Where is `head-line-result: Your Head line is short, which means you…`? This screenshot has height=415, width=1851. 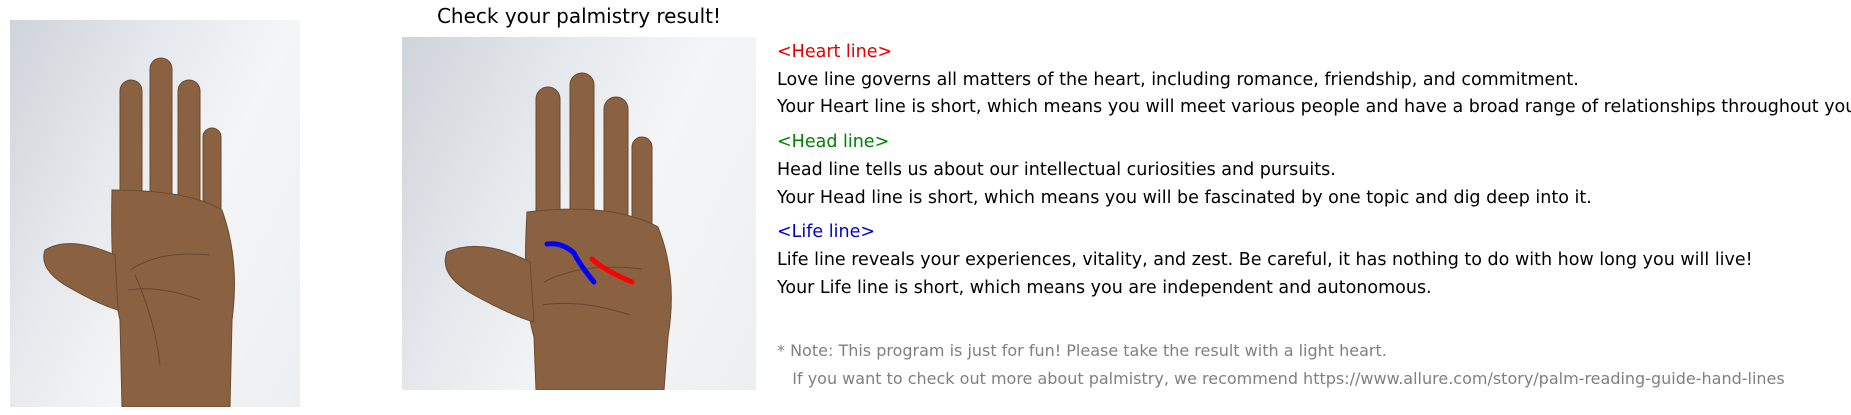 head-line-result: Your Head line is short, which means you… is located at coordinates (1184, 198).